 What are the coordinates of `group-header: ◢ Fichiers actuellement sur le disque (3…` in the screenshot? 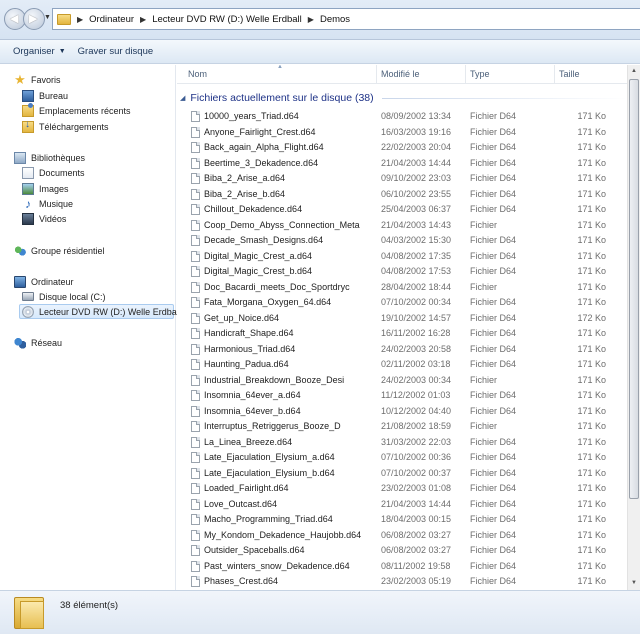 It's located at (277, 98).